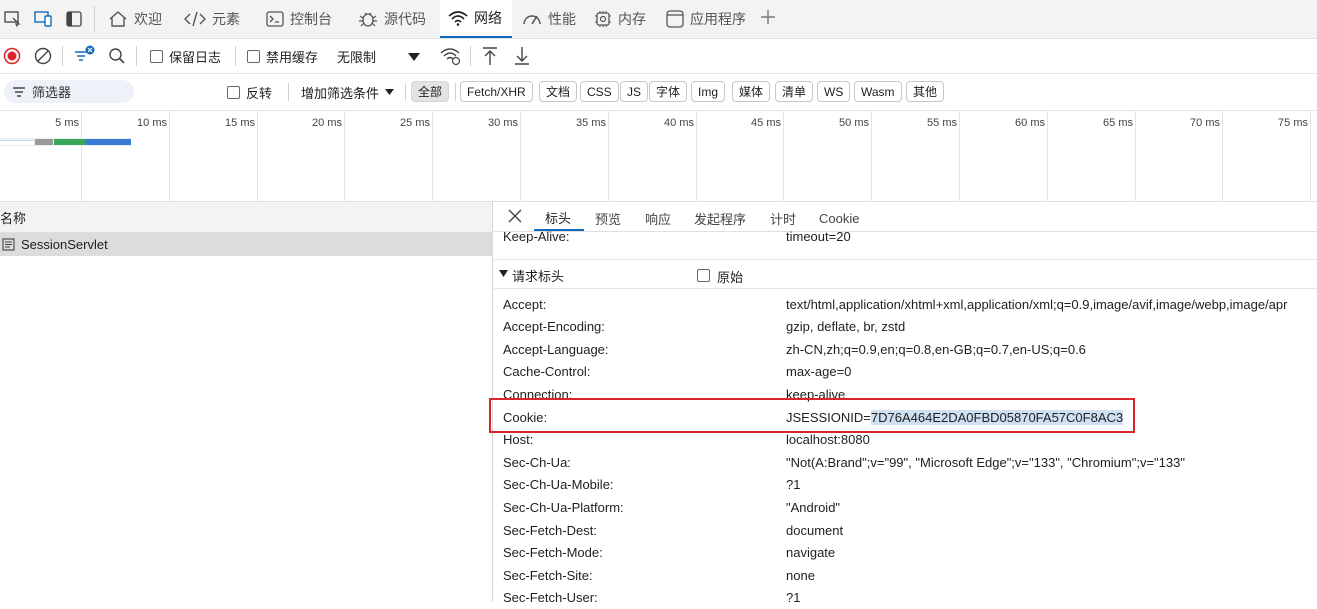 This screenshot has height=609, width=1317. What do you see at coordinates (819, 372) in the screenshot?
I see `header-value: max-age=0` at bounding box center [819, 372].